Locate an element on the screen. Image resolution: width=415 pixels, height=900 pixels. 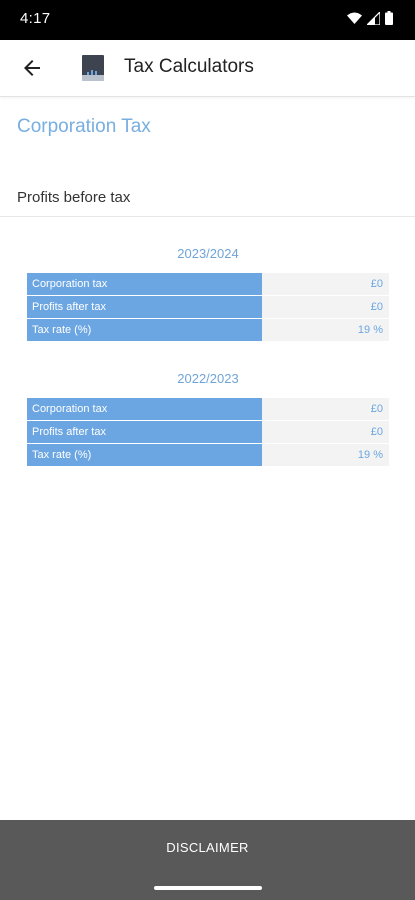
status-icons is located at coordinates (370, 18).